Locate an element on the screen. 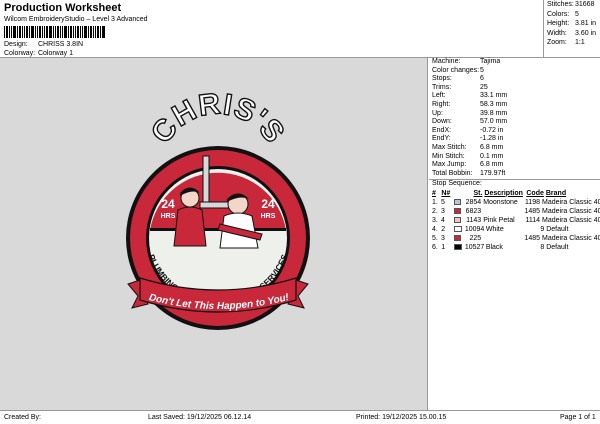 Image resolution: width=600 pixels, height=424 pixels. design-line: Design: CHRISS 3.8IN is located at coordinates (43, 44).